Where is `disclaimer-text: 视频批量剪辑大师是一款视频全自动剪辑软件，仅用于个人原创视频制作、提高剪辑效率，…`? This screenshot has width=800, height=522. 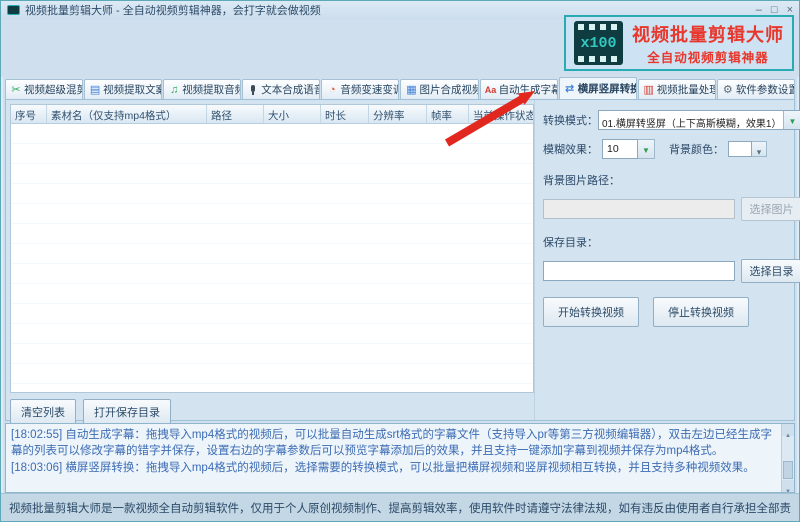
disclaimer-text: 视频批量剪辑大师是一款视频全自动剪辑软件，仅用于个人原创视频制作、提高剪辑效率，… is located at coordinates (400, 508).